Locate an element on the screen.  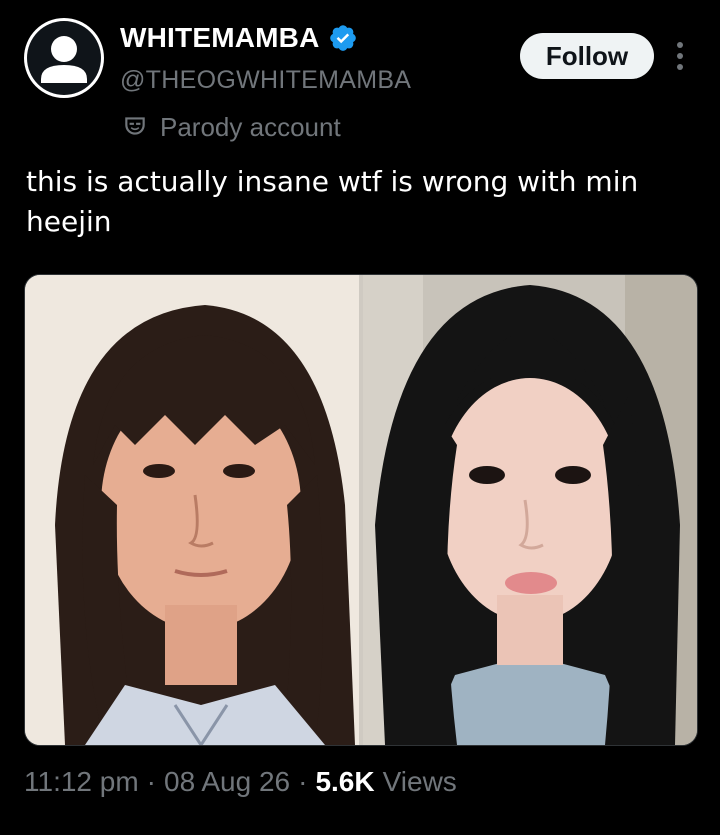
verified-badge-icon is located at coordinates (343, 38).